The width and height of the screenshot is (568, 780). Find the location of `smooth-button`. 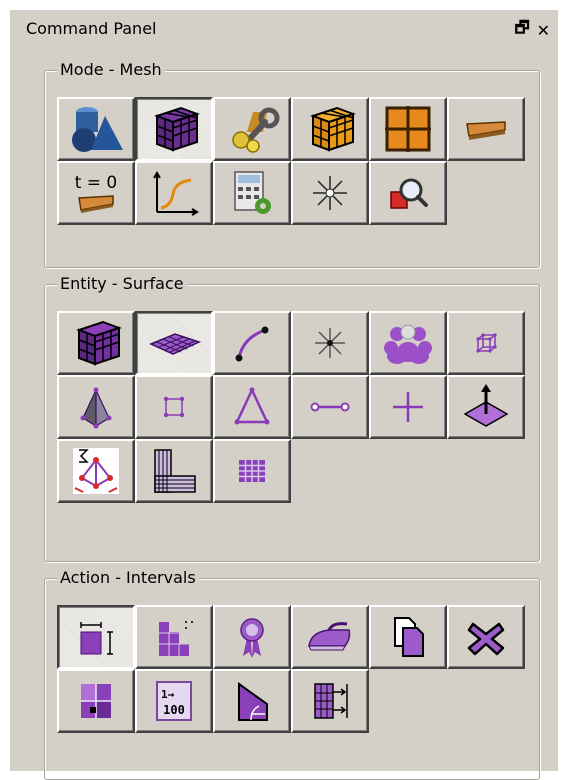

smooth-button is located at coordinates (330, 637).